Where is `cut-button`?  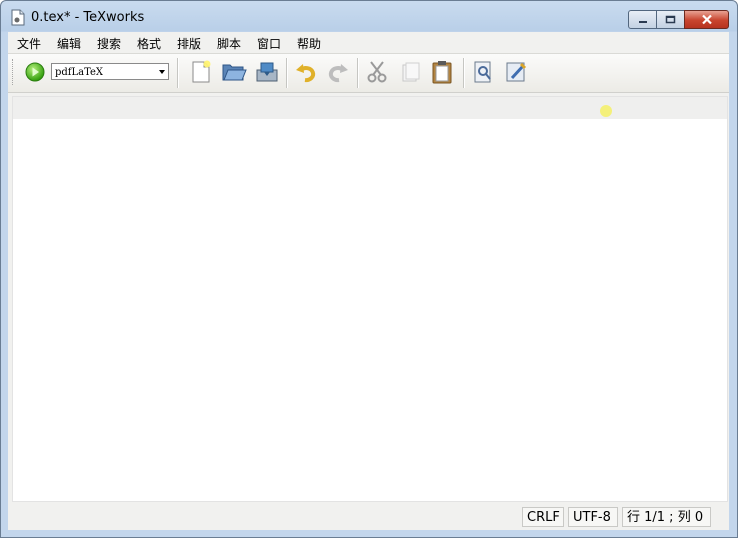
cut-button is located at coordinates (377, 72).